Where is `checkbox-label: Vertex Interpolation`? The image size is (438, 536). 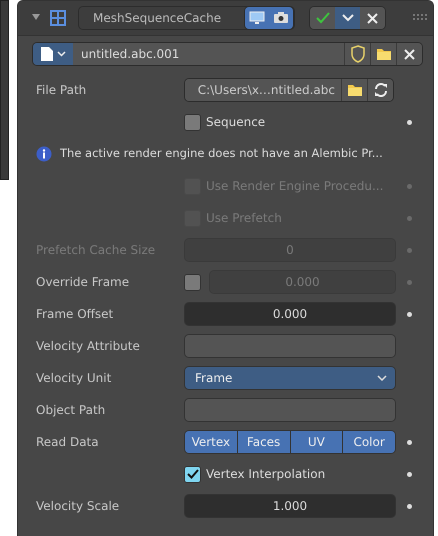
checkbox-label: Vertex Interpolation is located at coordinates (266, 474).